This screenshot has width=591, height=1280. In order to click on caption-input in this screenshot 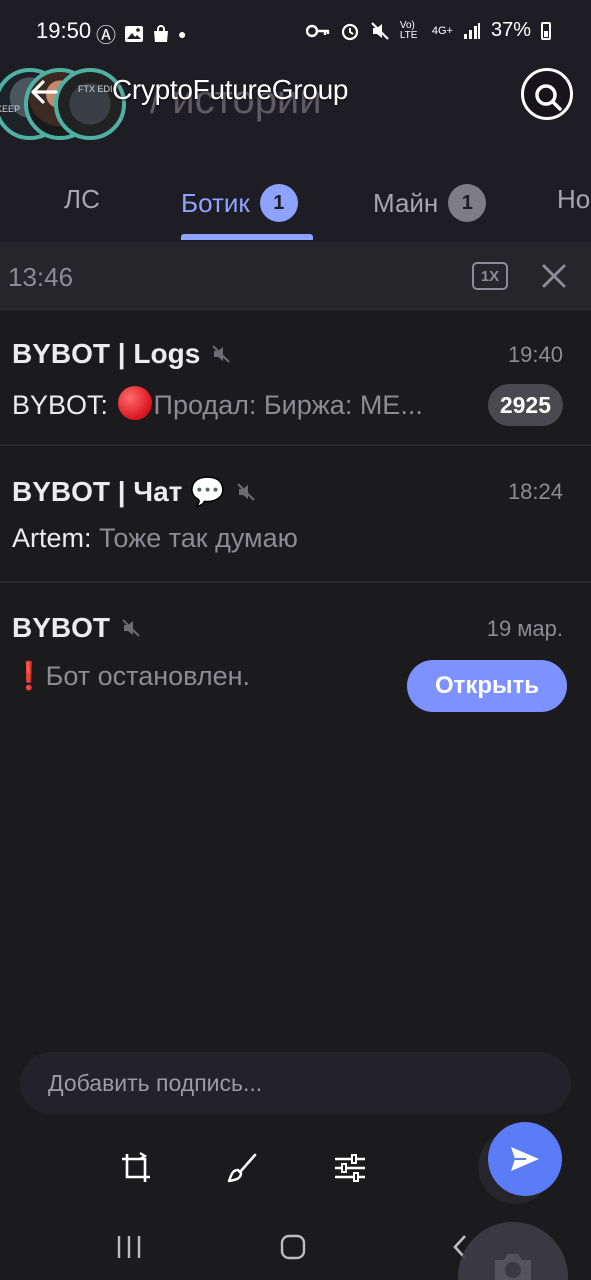, I will do `click(293, 1083)`.